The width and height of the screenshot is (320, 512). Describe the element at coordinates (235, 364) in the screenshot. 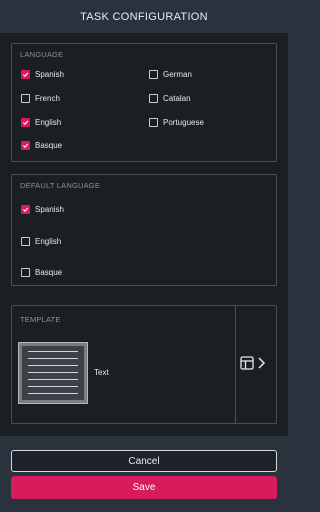

I see `template-divider` at that location.